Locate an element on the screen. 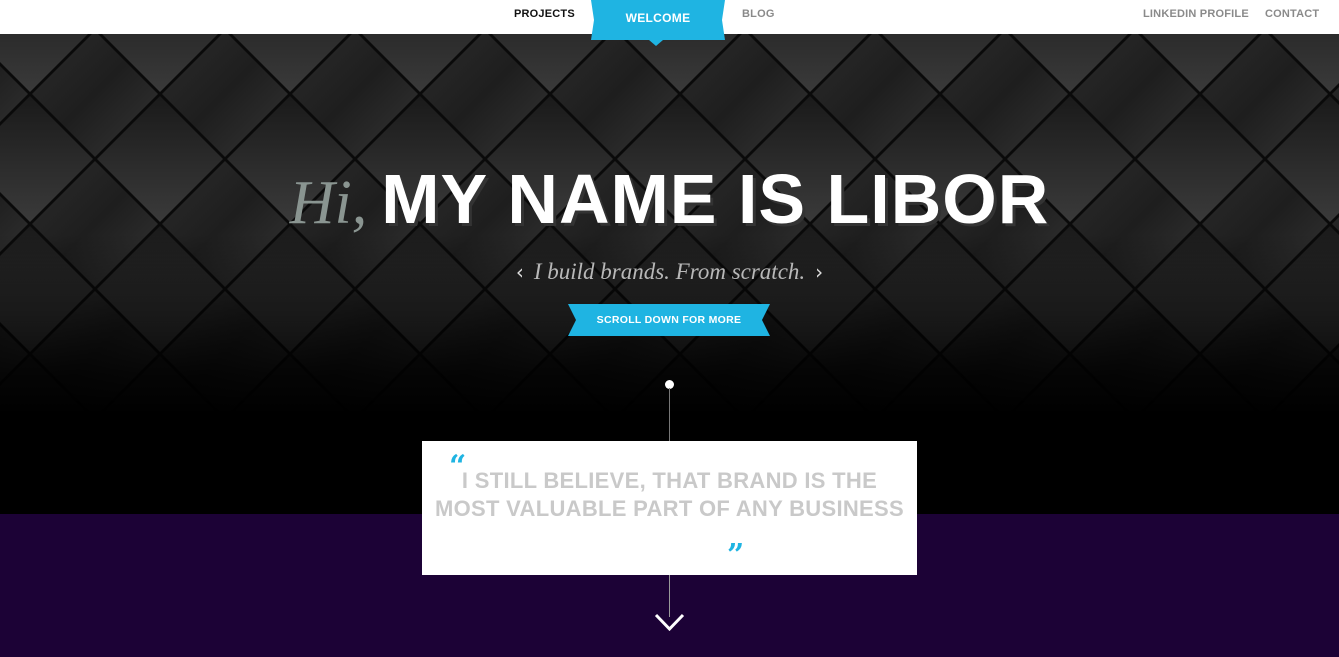 This screenshot has height=657, width=1339. connector-line-top is located at coordinates (669, 414).